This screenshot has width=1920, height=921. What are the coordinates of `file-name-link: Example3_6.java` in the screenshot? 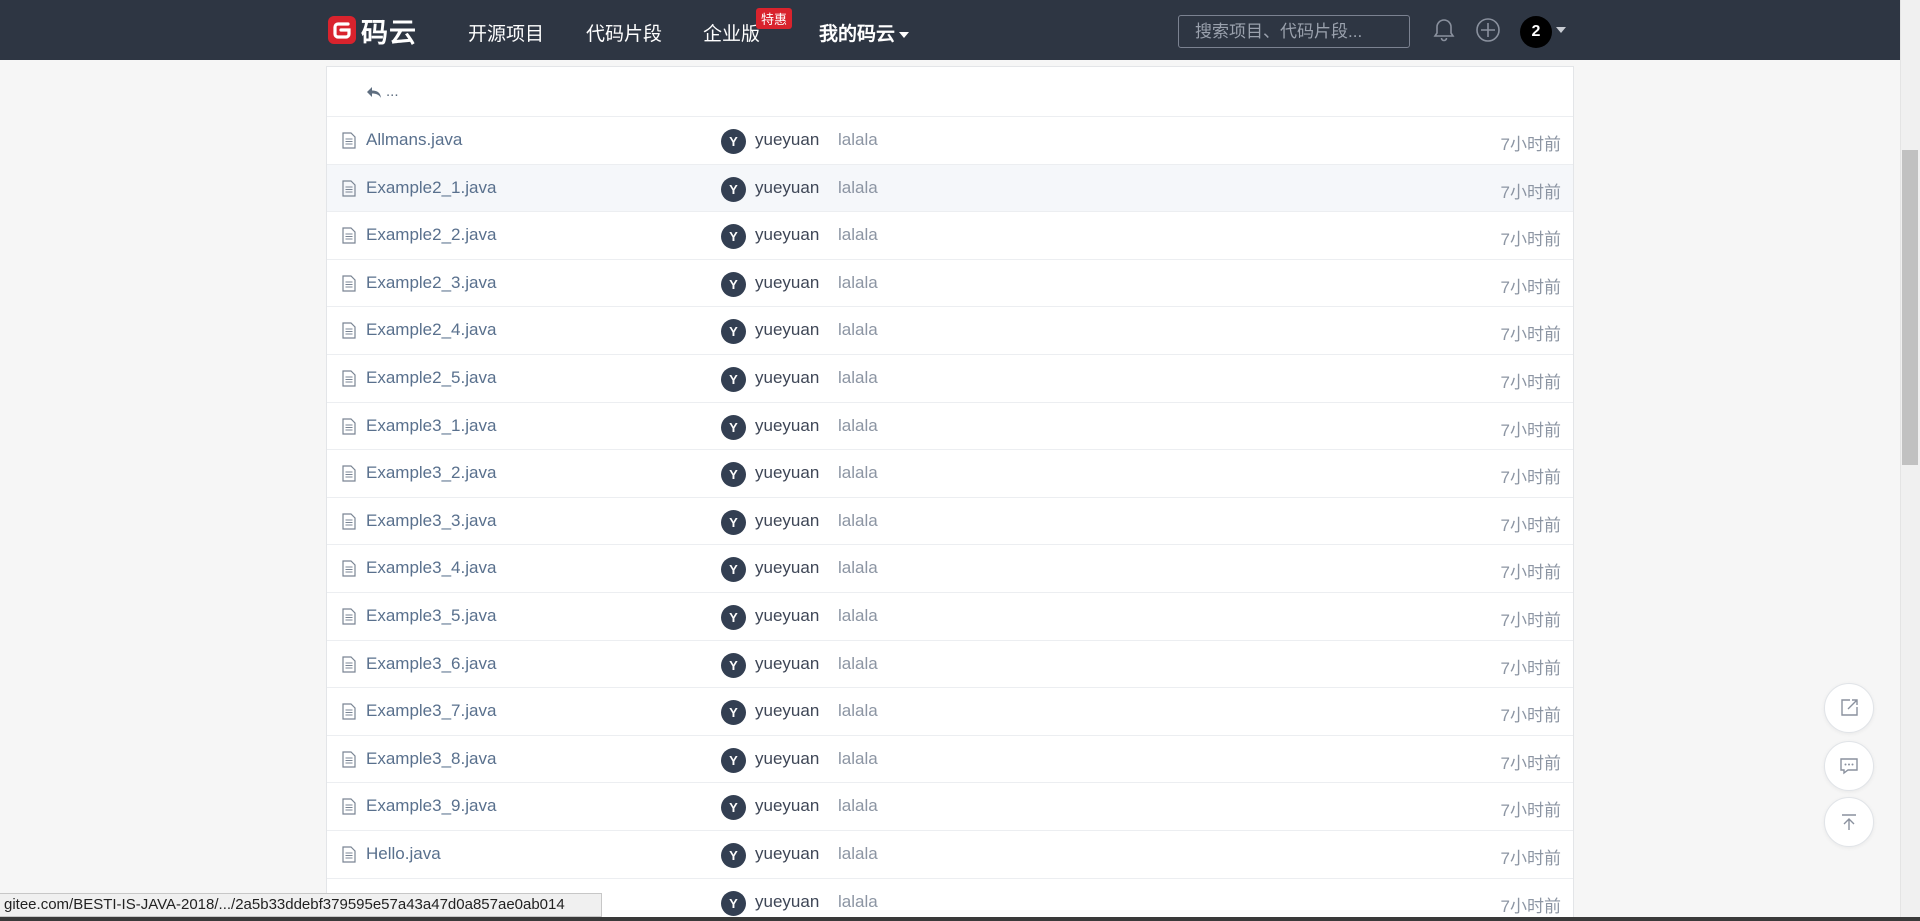 It's located at (431, 664).